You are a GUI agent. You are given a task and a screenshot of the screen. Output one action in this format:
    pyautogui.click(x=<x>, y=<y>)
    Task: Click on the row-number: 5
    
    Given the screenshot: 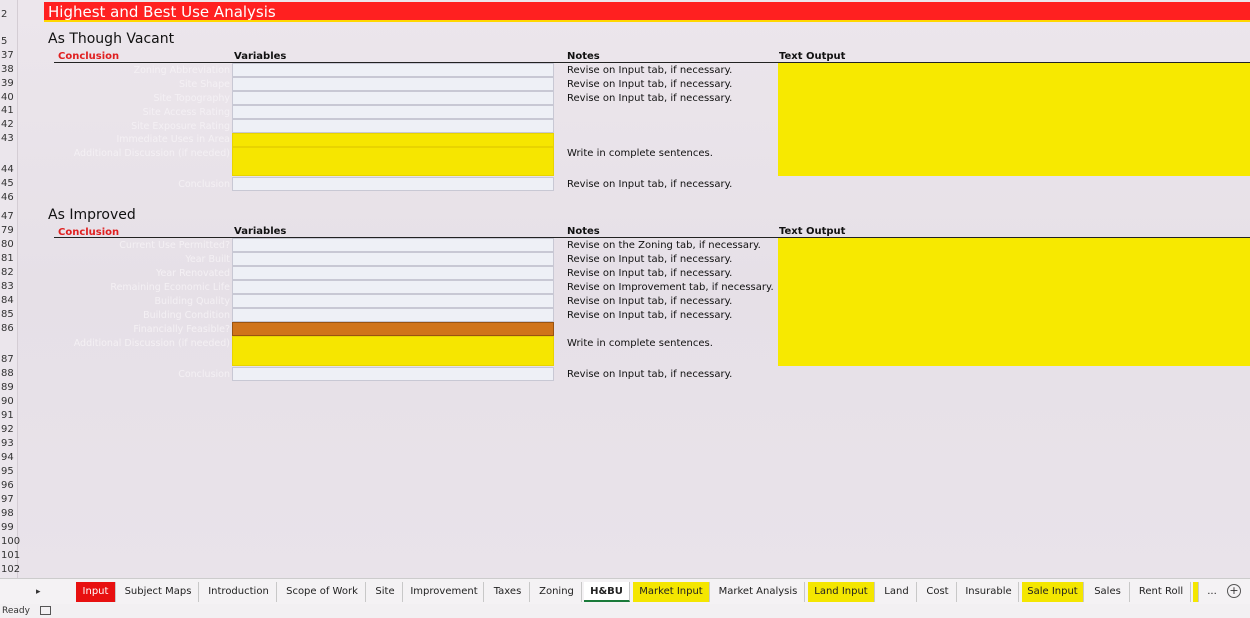 What is the action you would take?
    pyautogui.click(x=9, y=41)
    